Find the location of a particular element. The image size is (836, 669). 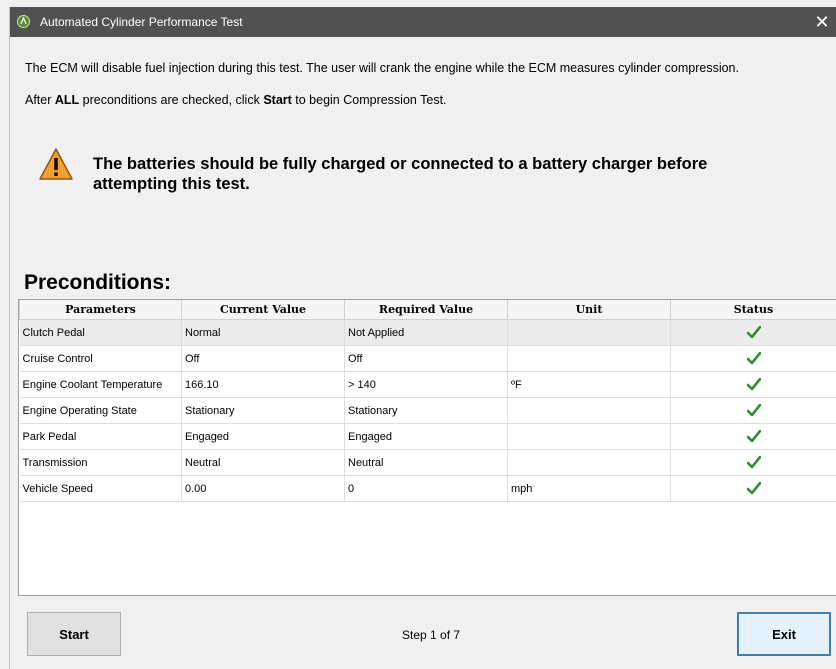

required-value-cell: Off is located at coordinates (426, 358).